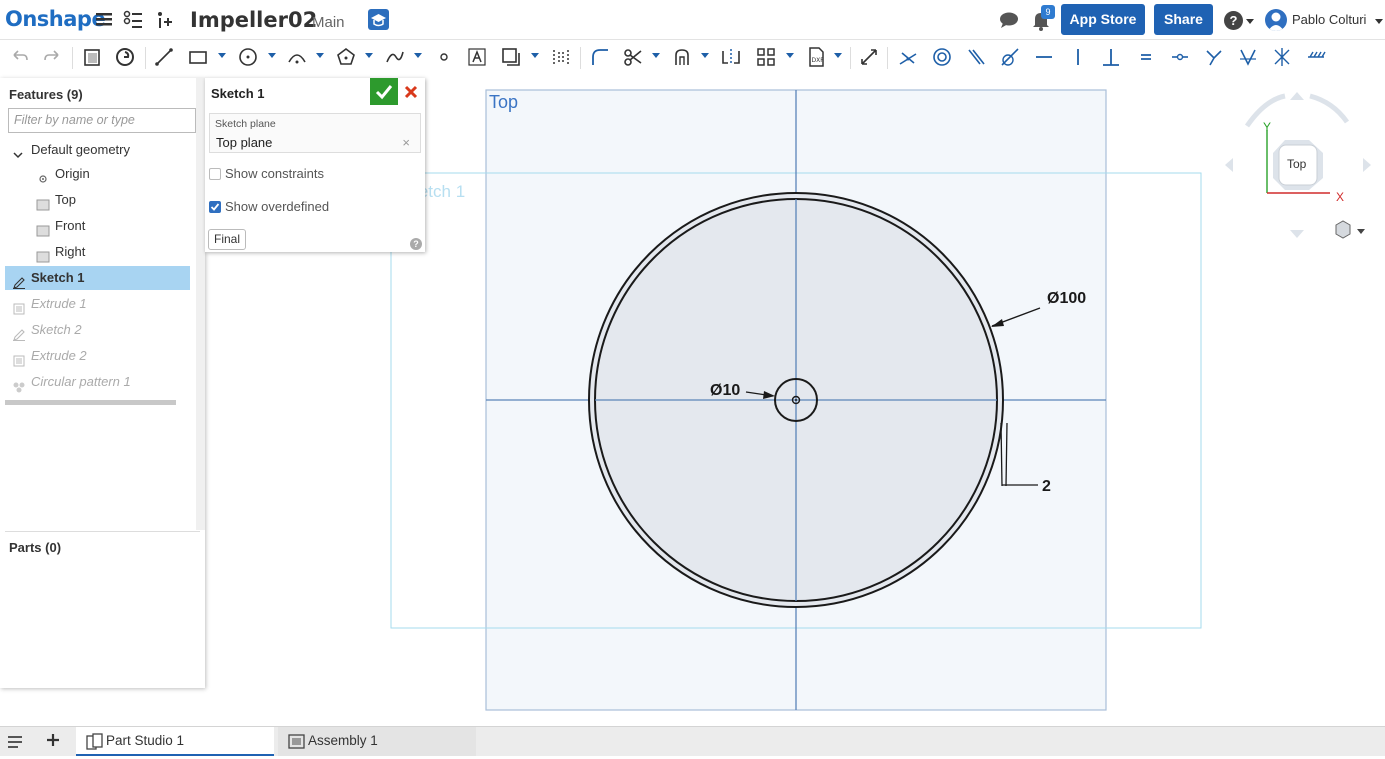 The image size is (1385, 759). Describe the element at coordinates (976, 57) in the screenshot. I see `parallel-icon` at that location.